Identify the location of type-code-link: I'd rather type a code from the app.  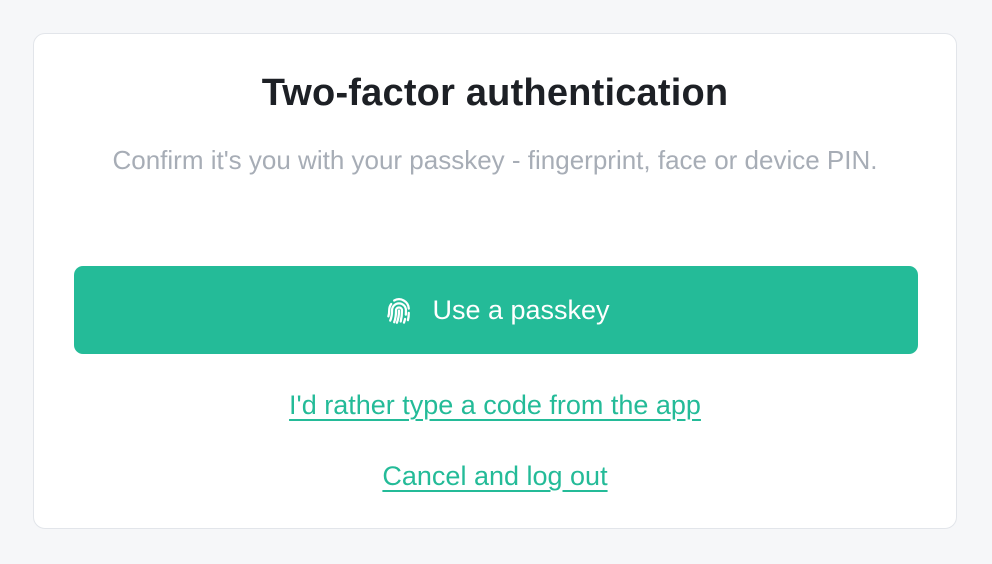
(495, 405).